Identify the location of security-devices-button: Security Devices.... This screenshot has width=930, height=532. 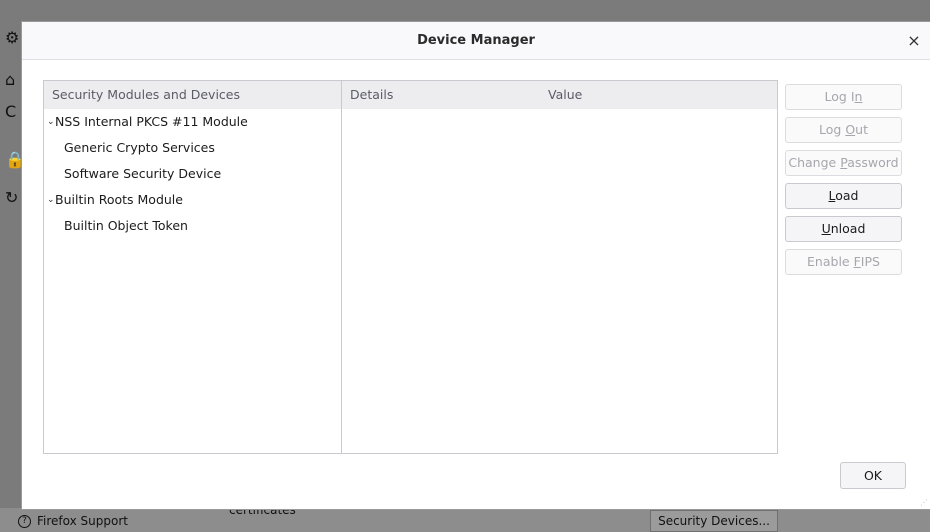
(714, 521).